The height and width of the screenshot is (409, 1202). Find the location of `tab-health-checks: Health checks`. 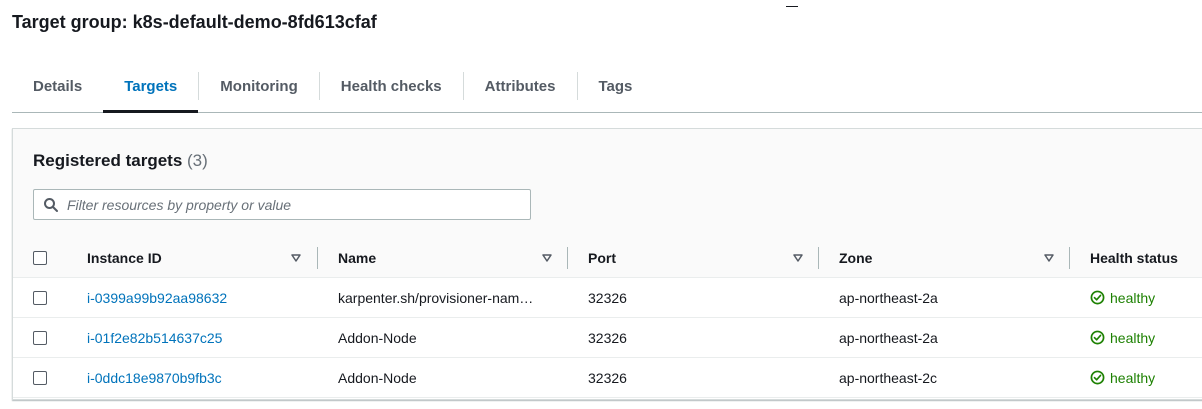

tab-health-checks: Health checks is located at coordinates (391, 86).